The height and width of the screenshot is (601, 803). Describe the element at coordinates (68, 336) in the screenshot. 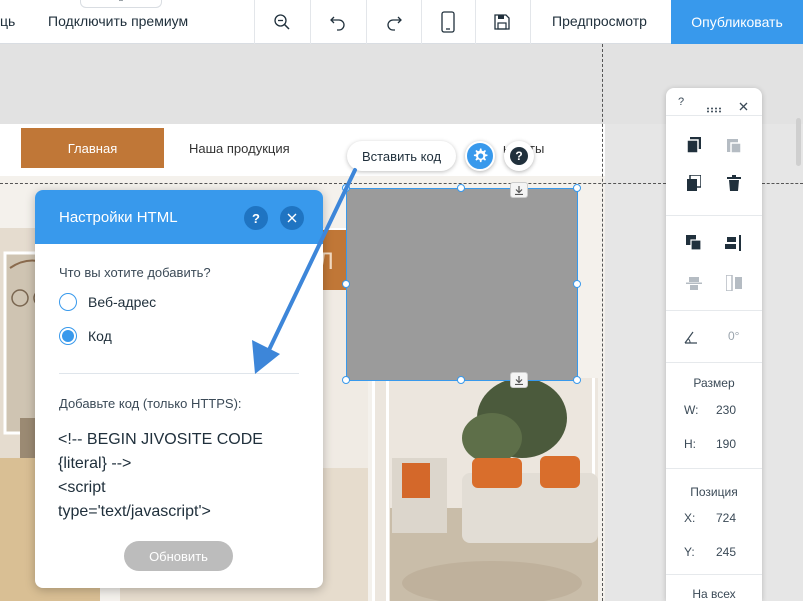

I see `radio-code` at that location.